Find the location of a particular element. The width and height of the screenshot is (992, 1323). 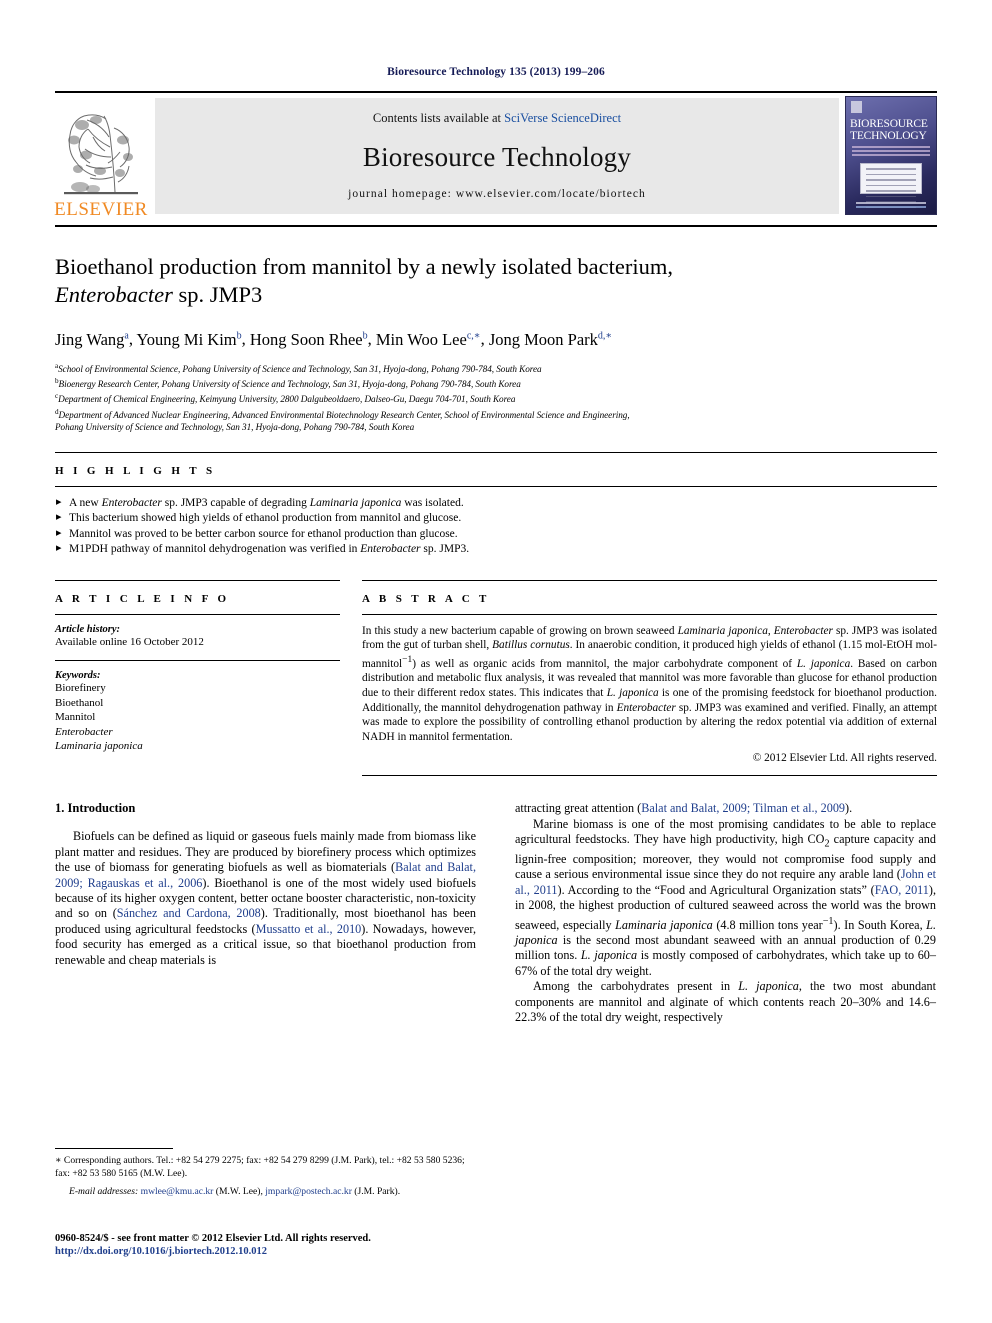

article-info-column: A R T I C L E I N F O Article history is located at coordinates (197, 678).